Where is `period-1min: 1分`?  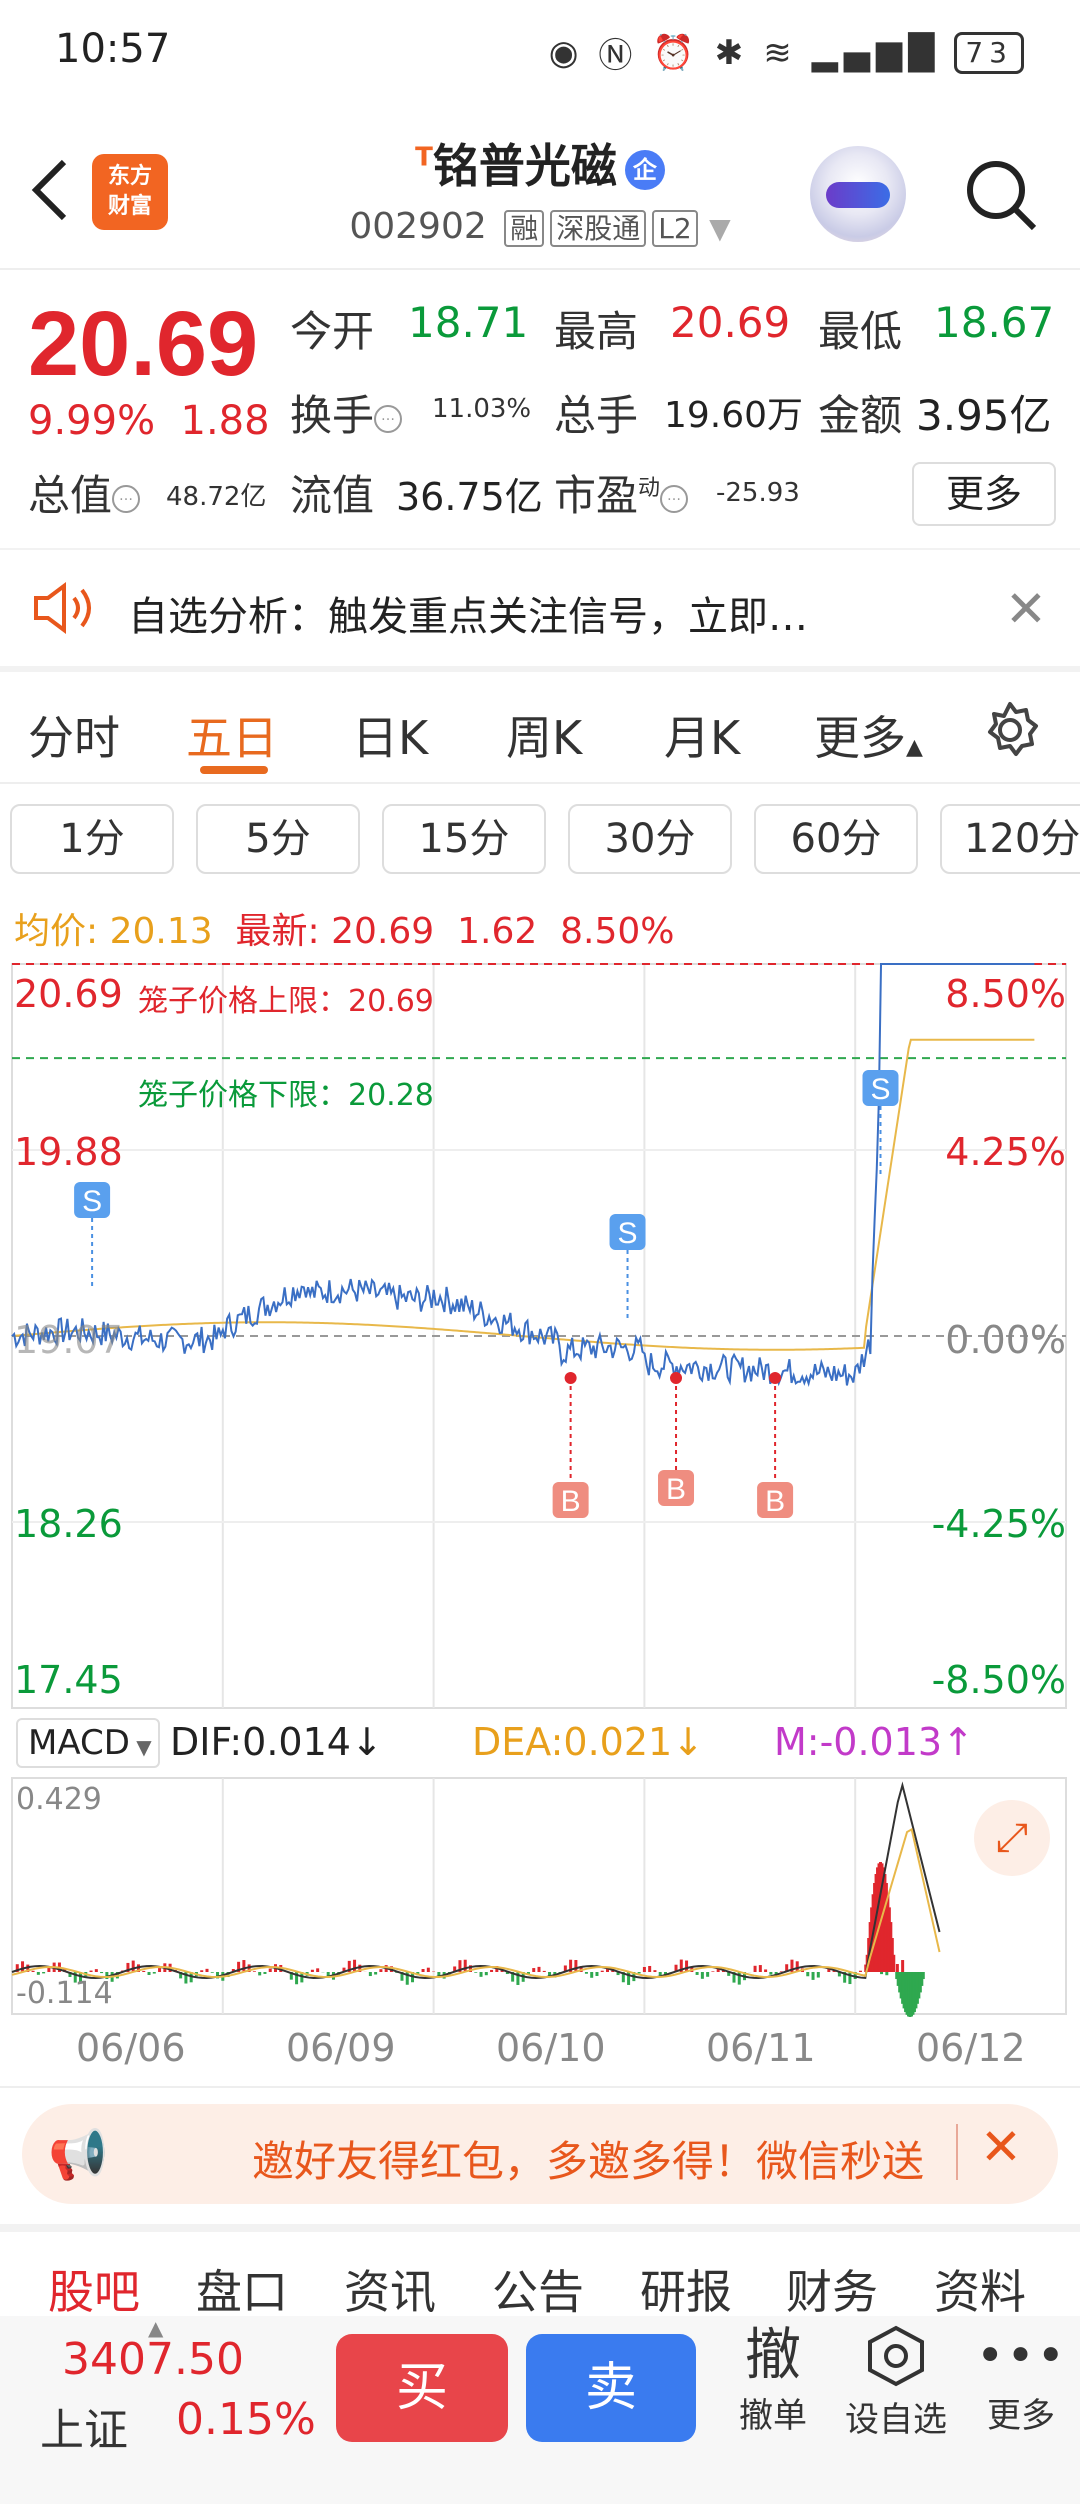
period-1min: 1分 is located at coordinates (92, 839).